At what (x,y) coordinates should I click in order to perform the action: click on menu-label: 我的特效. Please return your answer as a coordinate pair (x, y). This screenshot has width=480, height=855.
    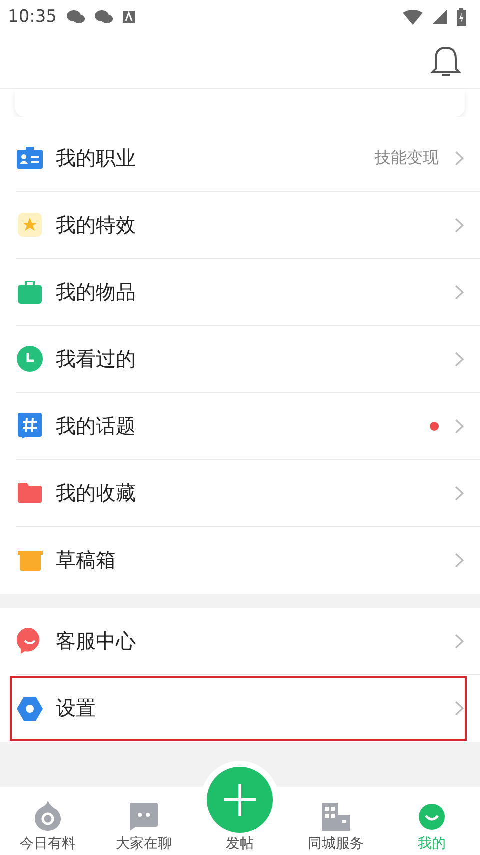
    Looking at the image, I should click on (96, 225).